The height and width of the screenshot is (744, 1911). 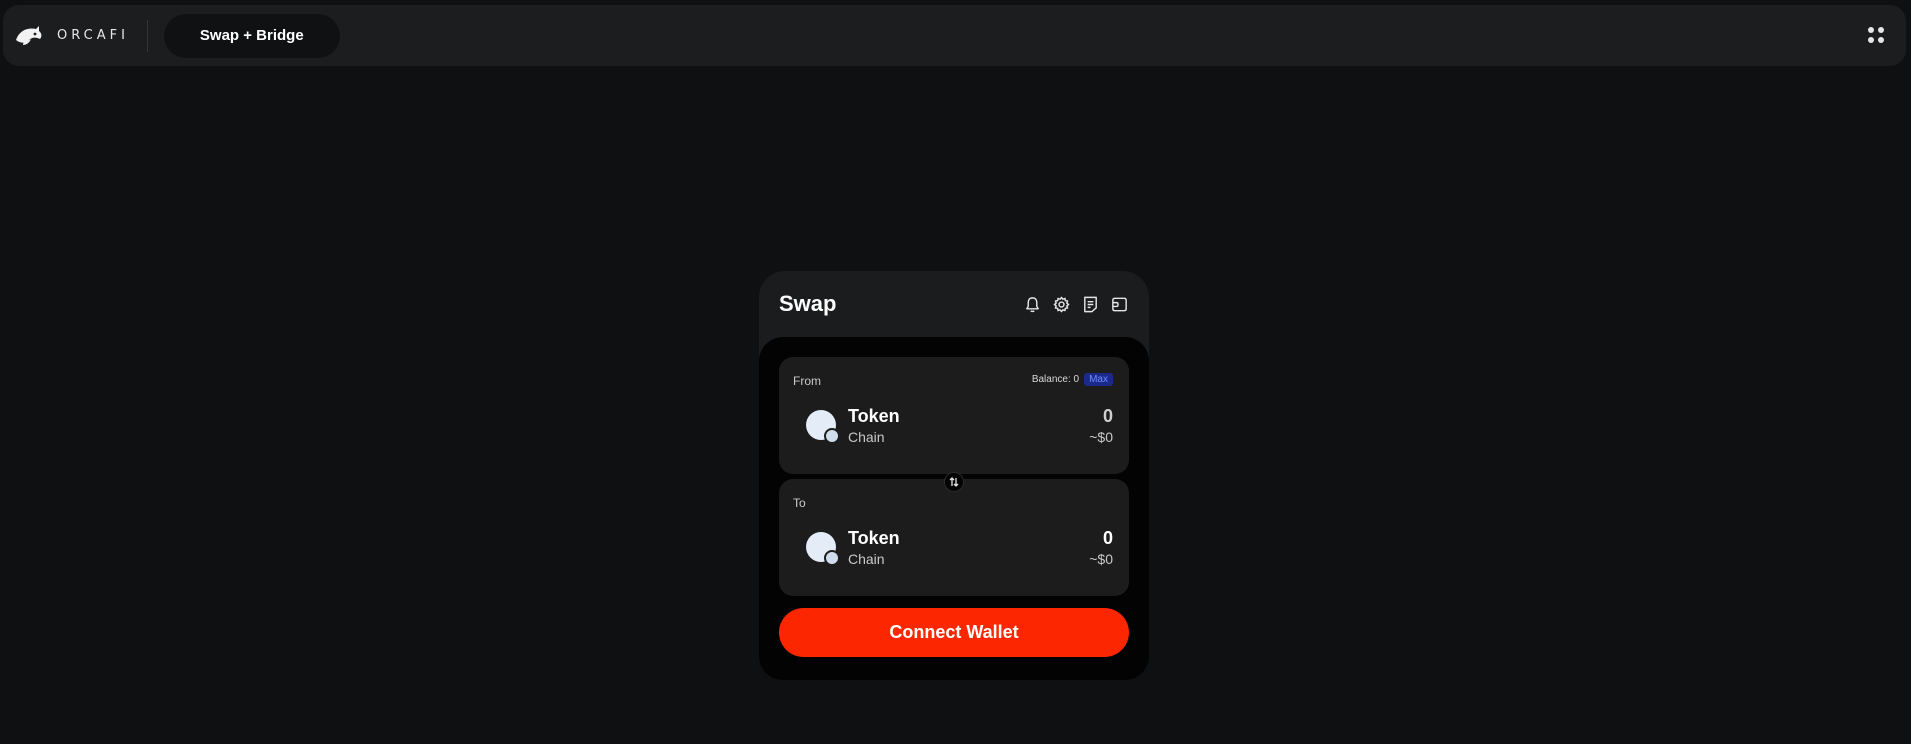 I want to click on swap-arrows-icon, so click(x=954, y=482).